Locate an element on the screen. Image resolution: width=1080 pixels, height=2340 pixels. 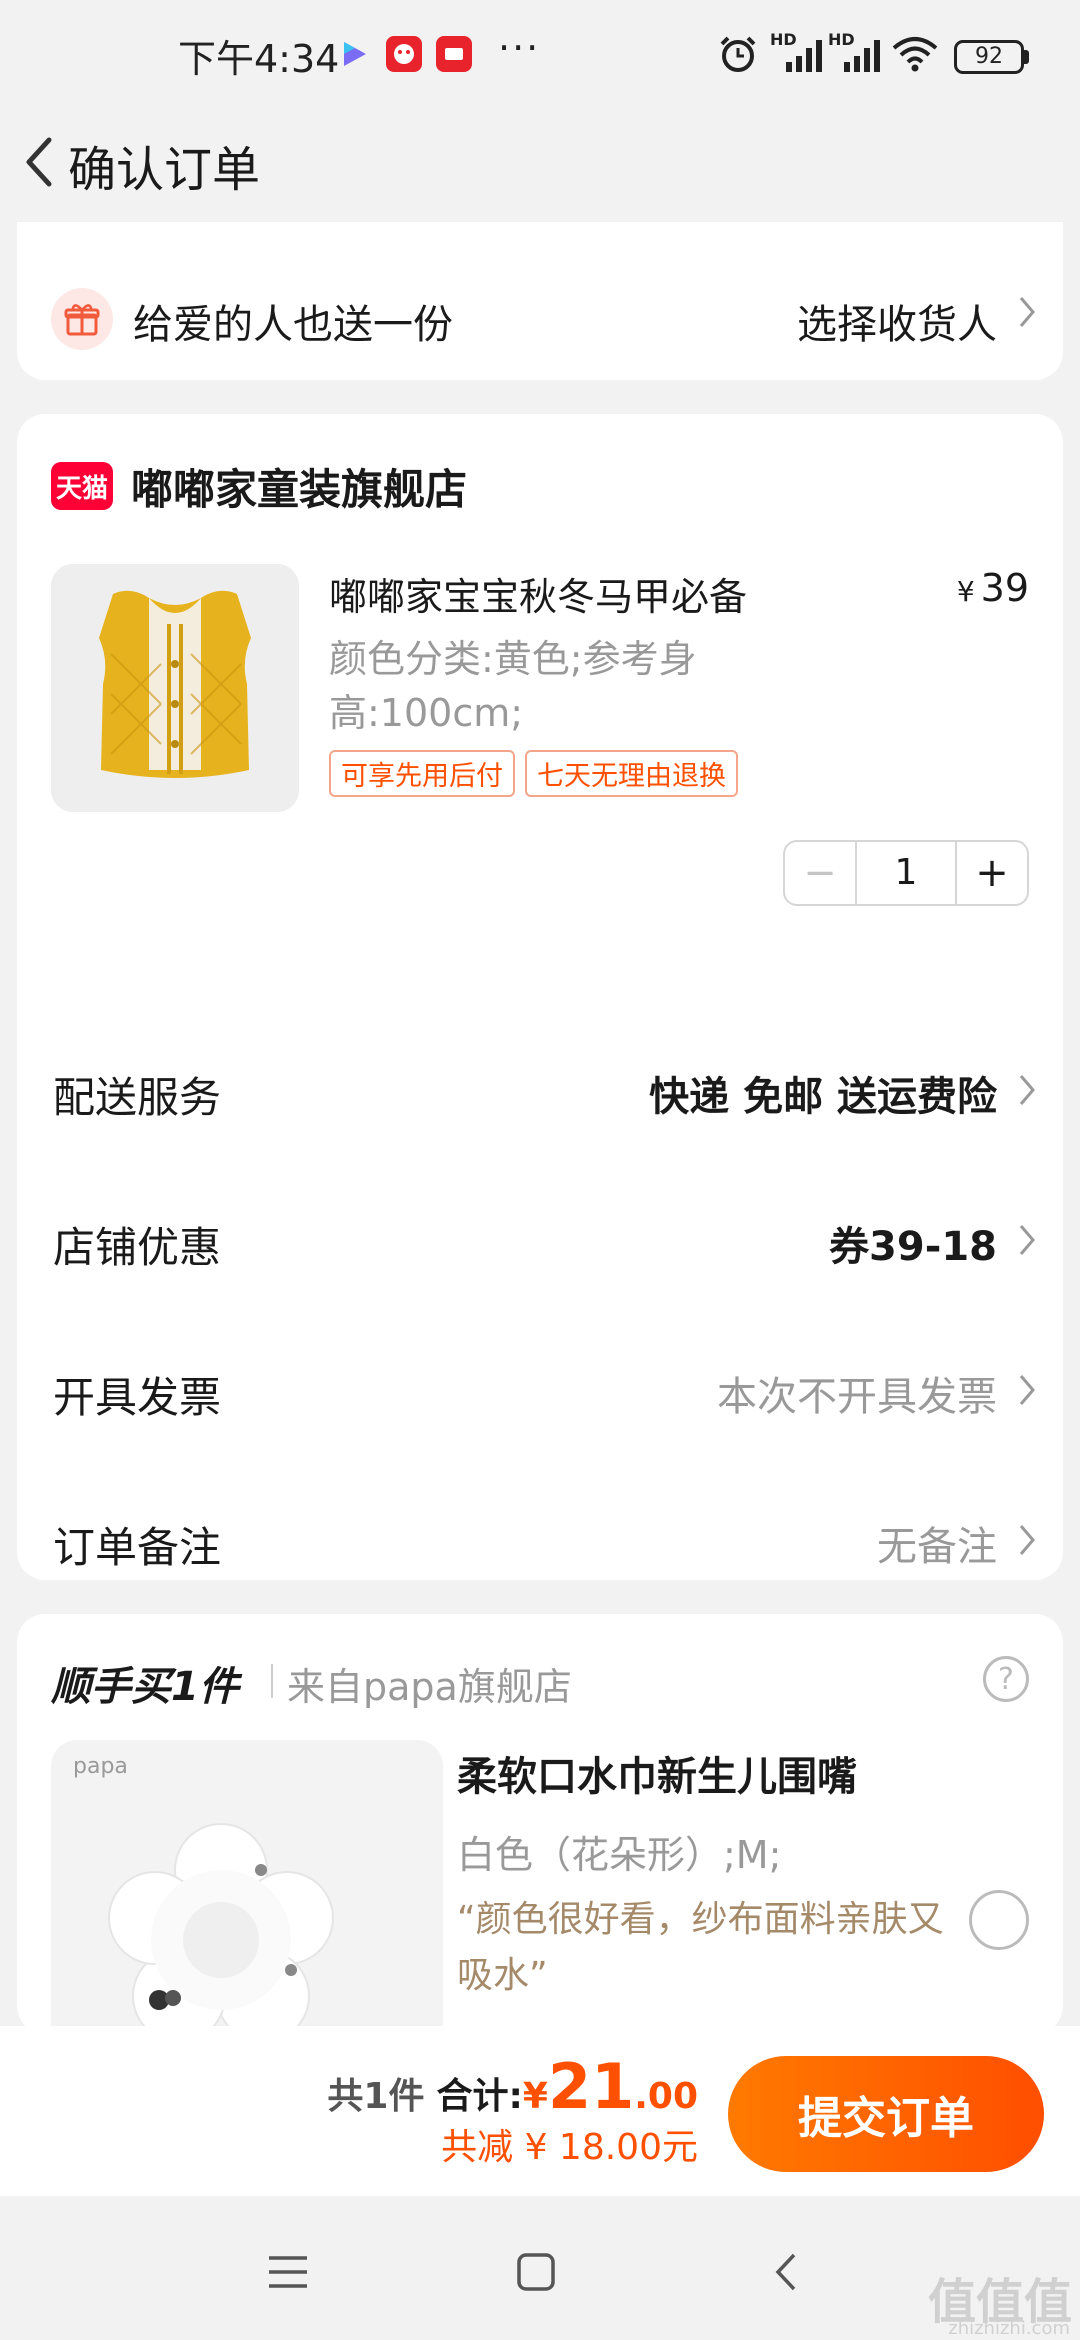
note-value: 无备注 is located at coordinates (937, 1547).